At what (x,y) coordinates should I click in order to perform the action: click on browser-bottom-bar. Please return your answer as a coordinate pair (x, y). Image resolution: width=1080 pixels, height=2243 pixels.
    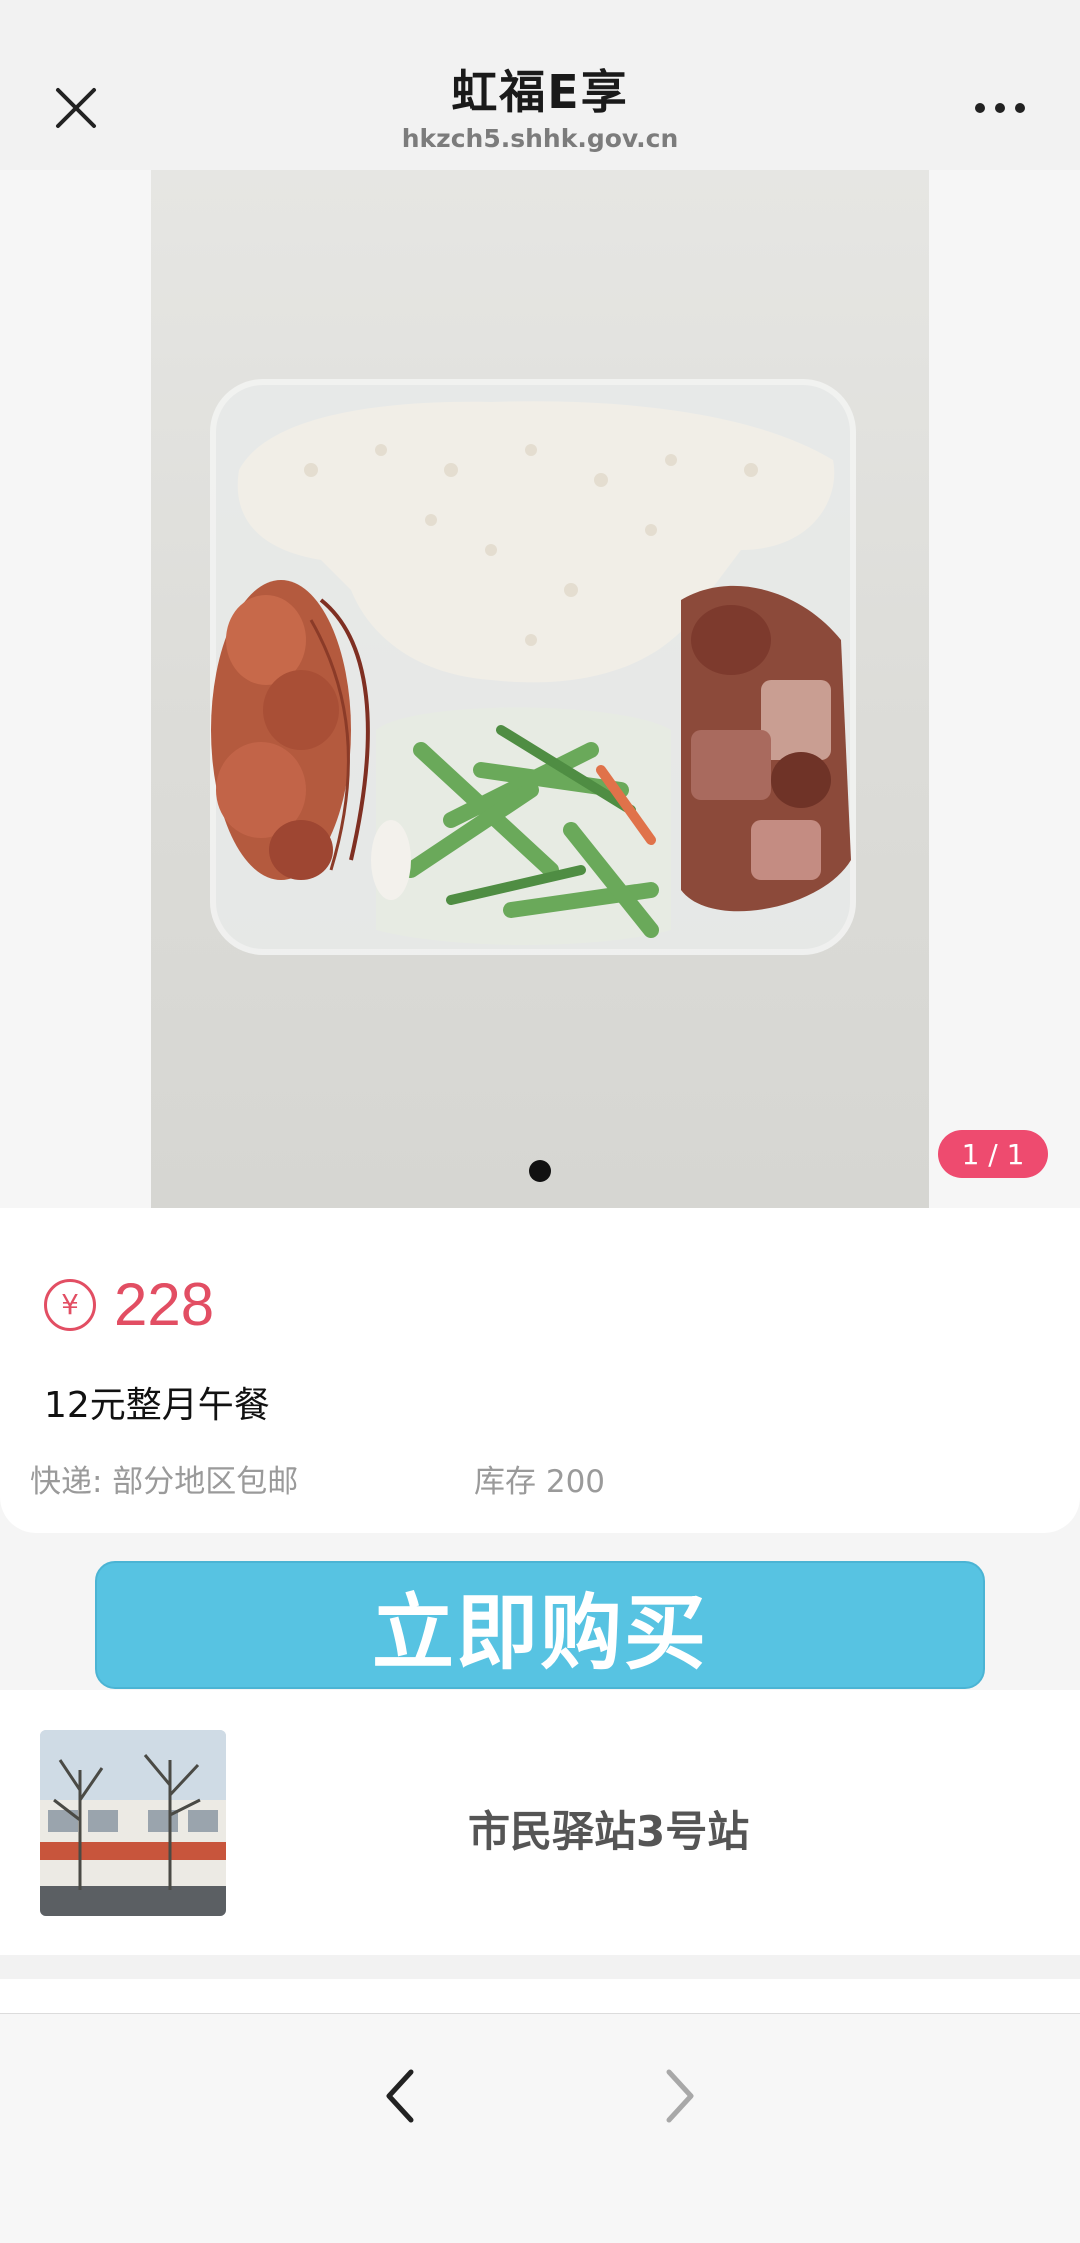
    Looking at the image, I should click on (540, 2128).